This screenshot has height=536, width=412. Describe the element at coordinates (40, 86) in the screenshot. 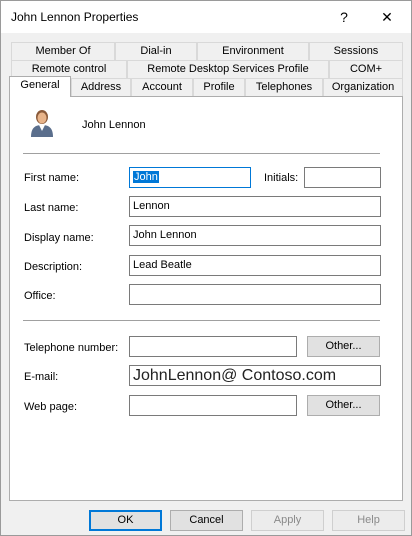

I see `tab-general: General` at that location.